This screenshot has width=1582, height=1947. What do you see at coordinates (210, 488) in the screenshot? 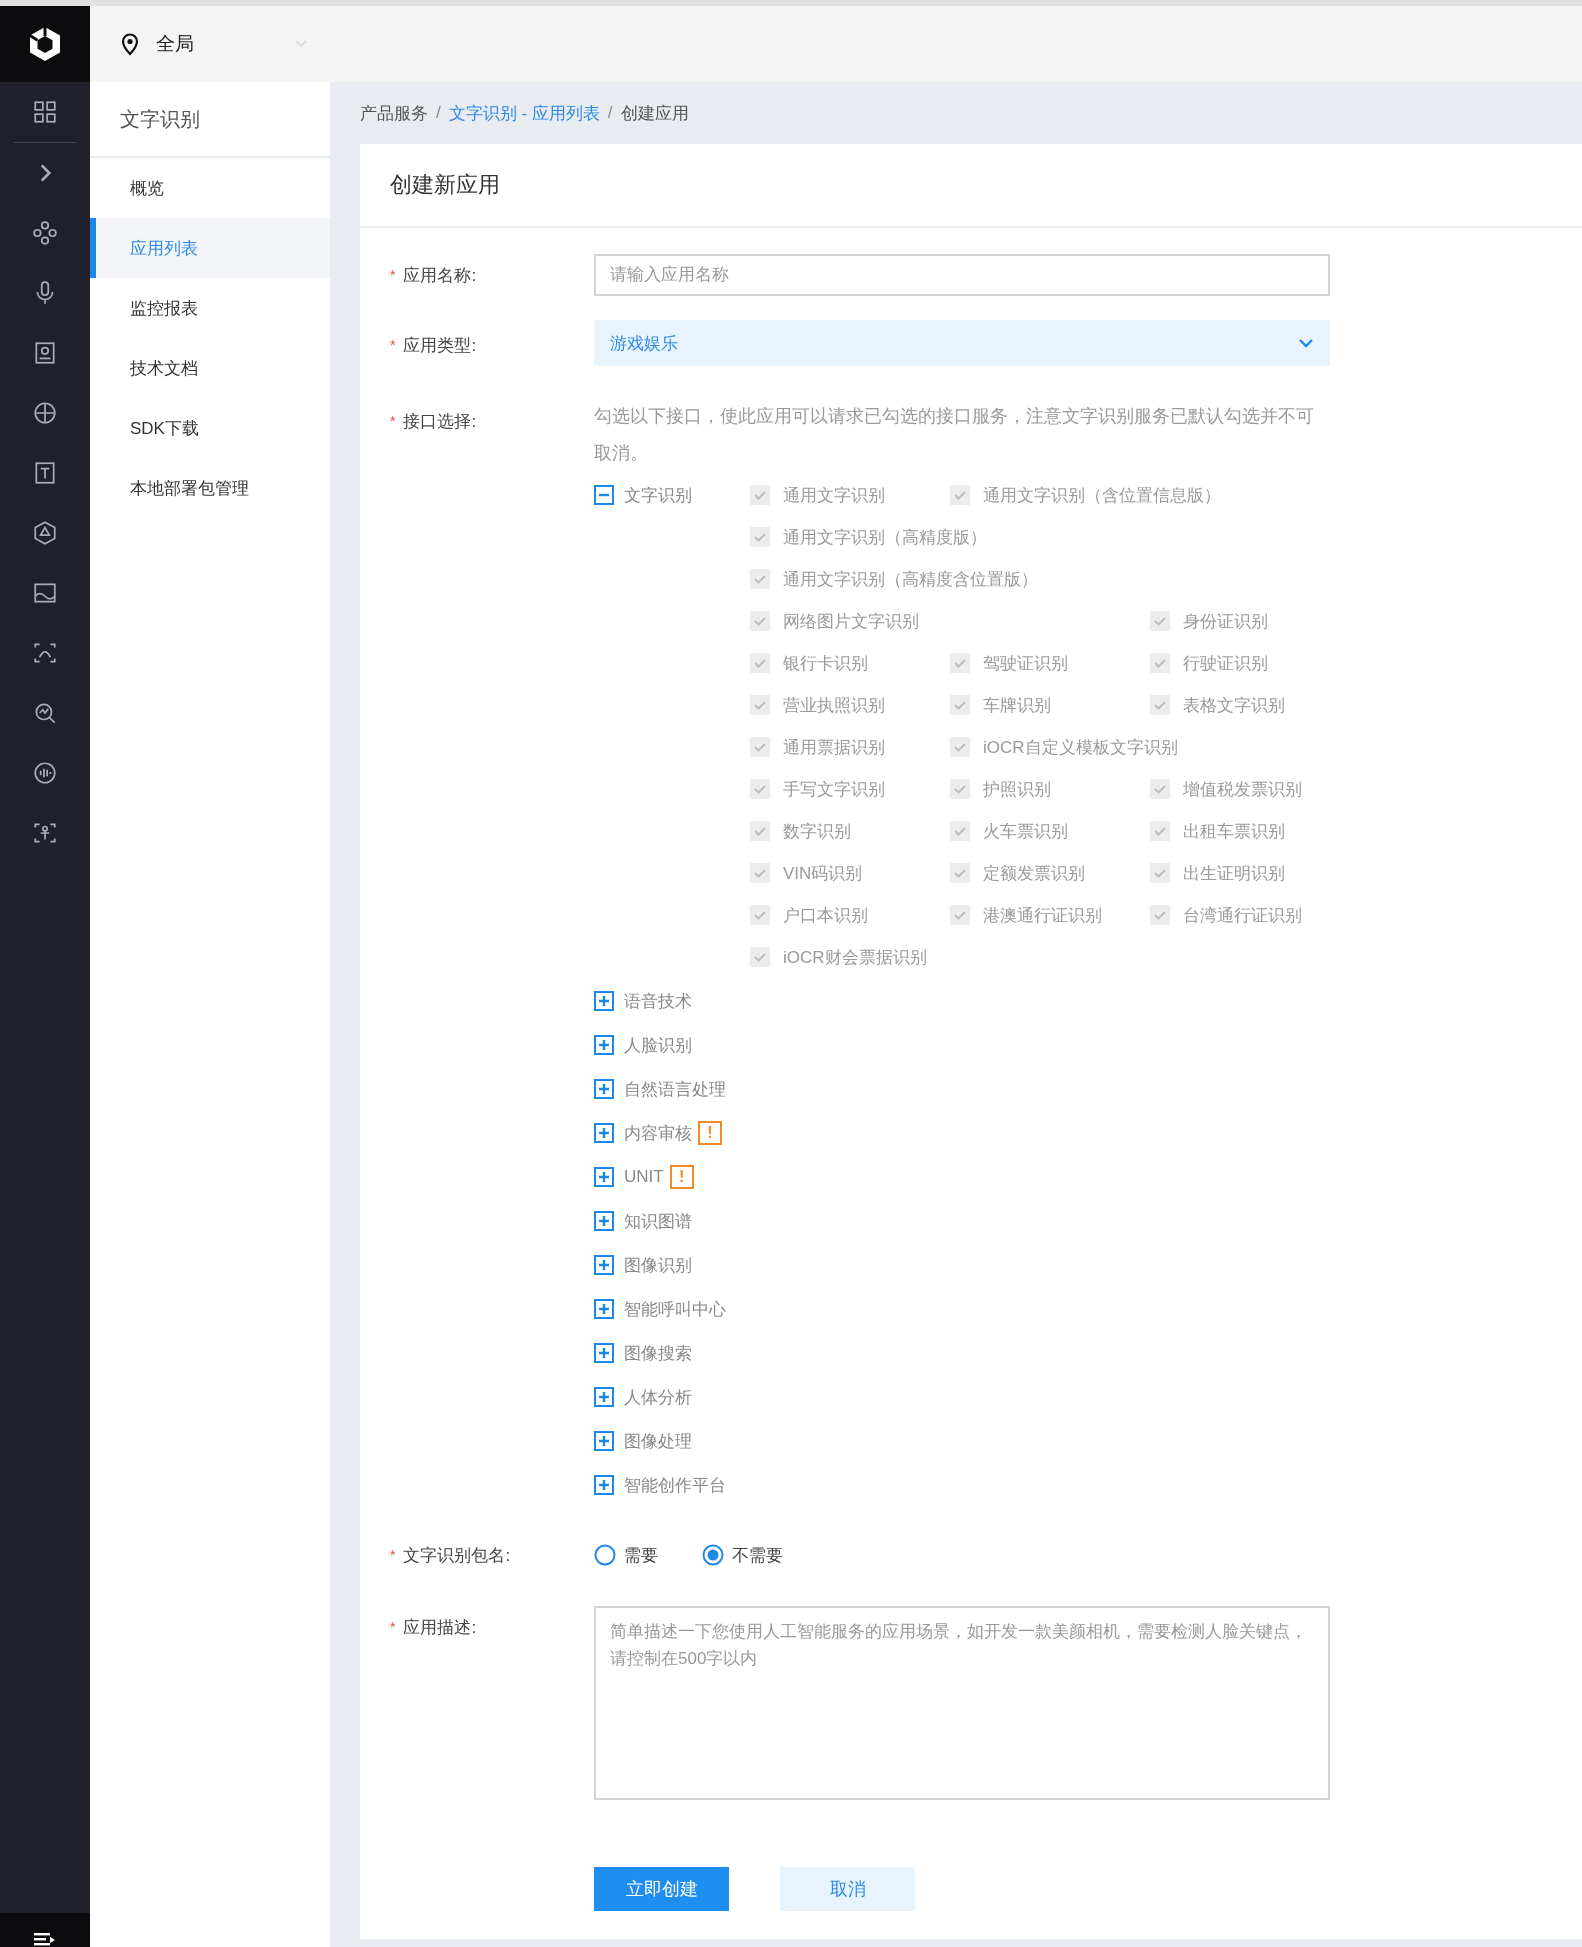
I see `sidebar-item: 本地部署包管理` at bounding box center [210, 488].